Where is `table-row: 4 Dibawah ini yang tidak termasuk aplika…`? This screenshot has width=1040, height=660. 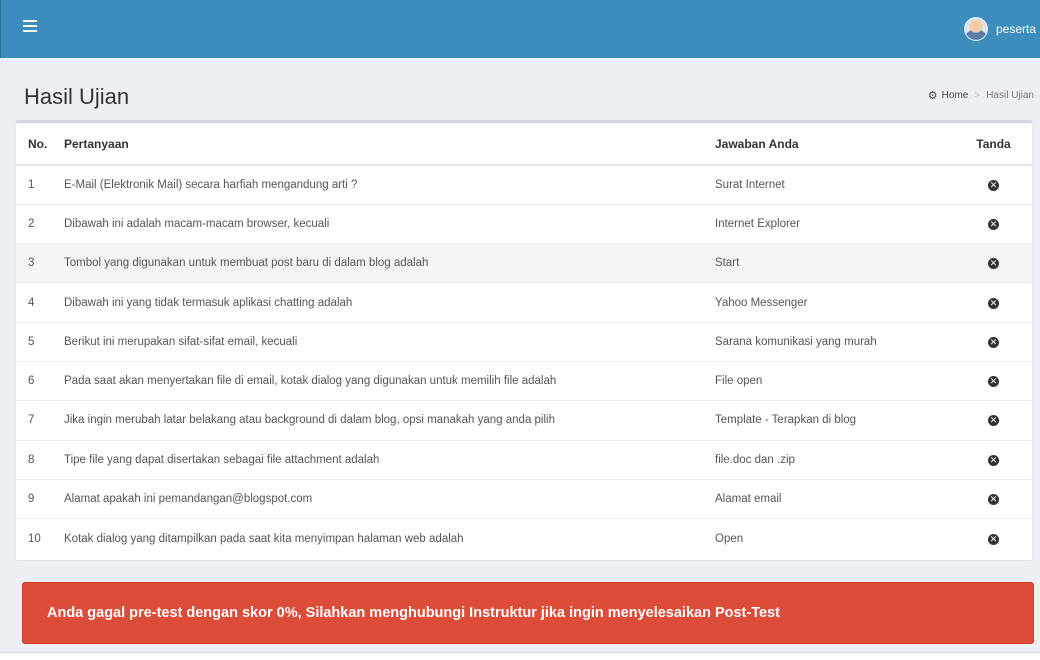 table-row: 4 Dibawah ini yang tidak termasuk aplika… is located at coordinates (524, 302).